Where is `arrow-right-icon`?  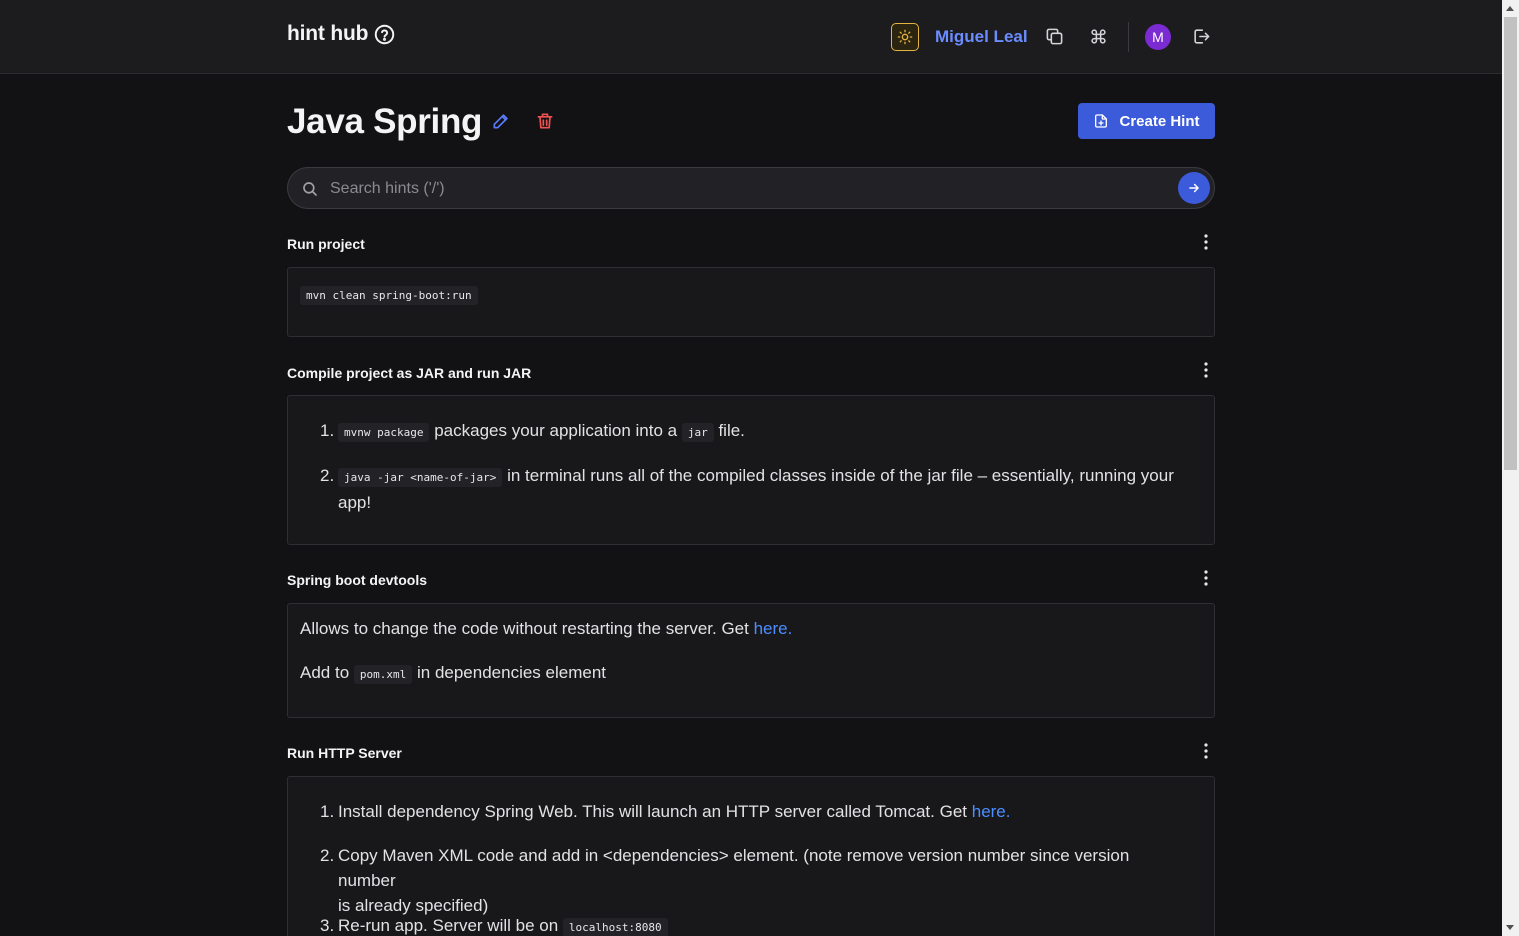 arrow-right-icon is located at coordinates (1194, 188).